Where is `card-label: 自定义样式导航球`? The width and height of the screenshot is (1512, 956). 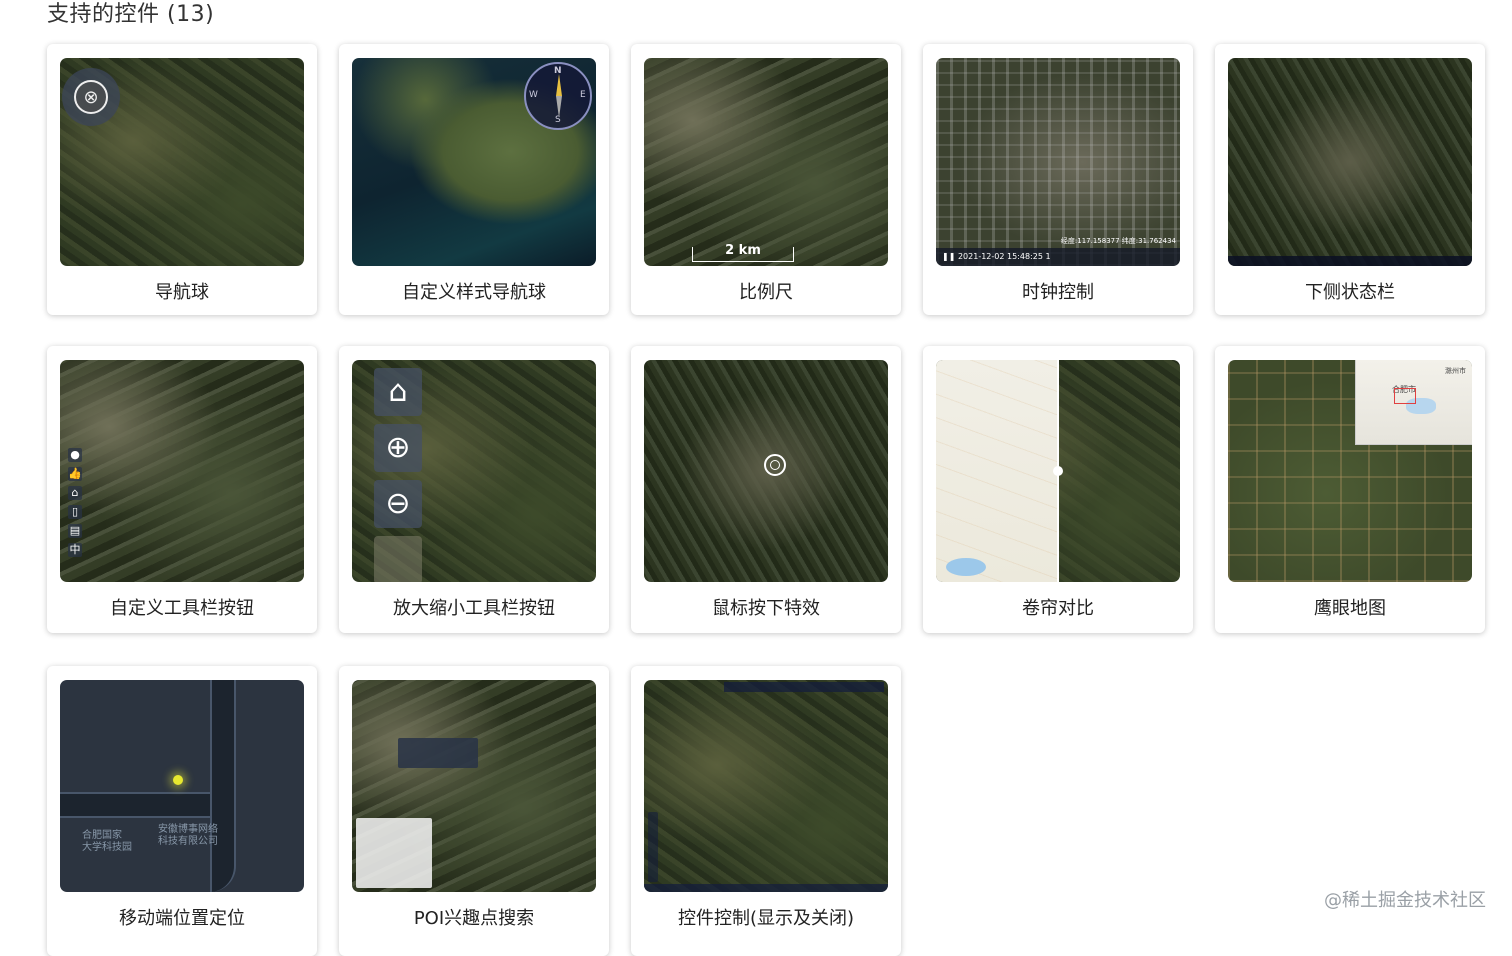
card-label: 自定义样式导航球 is located at coordinates (474, 292).